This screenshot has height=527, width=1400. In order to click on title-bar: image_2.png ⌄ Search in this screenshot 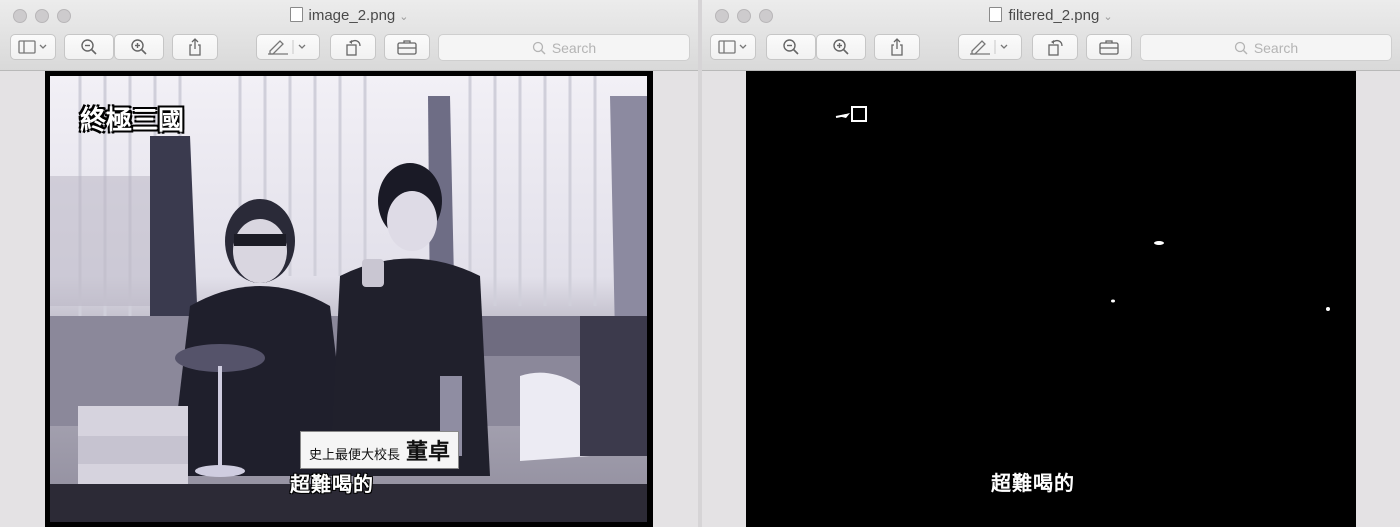, I will do `click(349, 35)`.